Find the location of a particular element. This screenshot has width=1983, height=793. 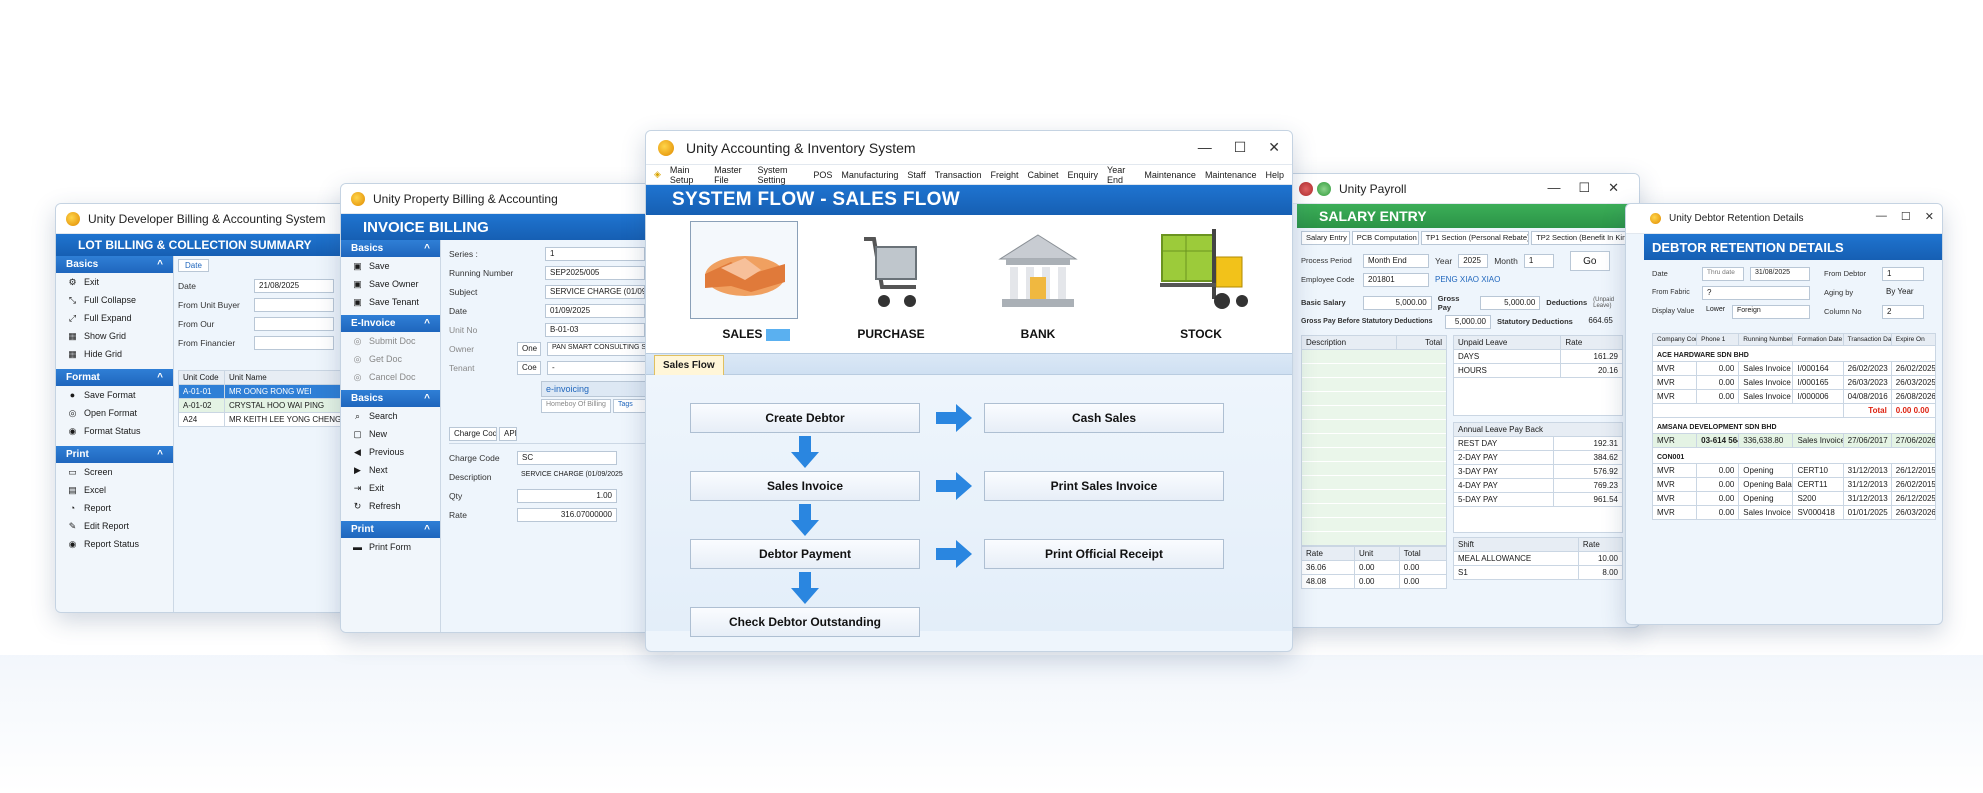

date-operator-select: Thru date is located at coordinates (1723, 273).